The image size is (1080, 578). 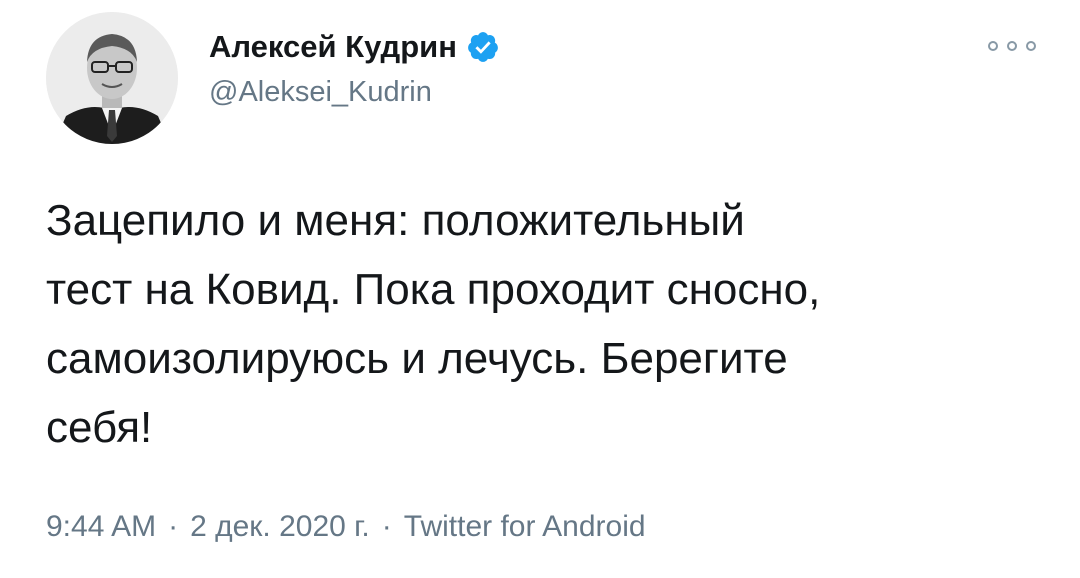 I want to click on tweet-date: 2 дек. 2020 г., so click(x=280, y=527).